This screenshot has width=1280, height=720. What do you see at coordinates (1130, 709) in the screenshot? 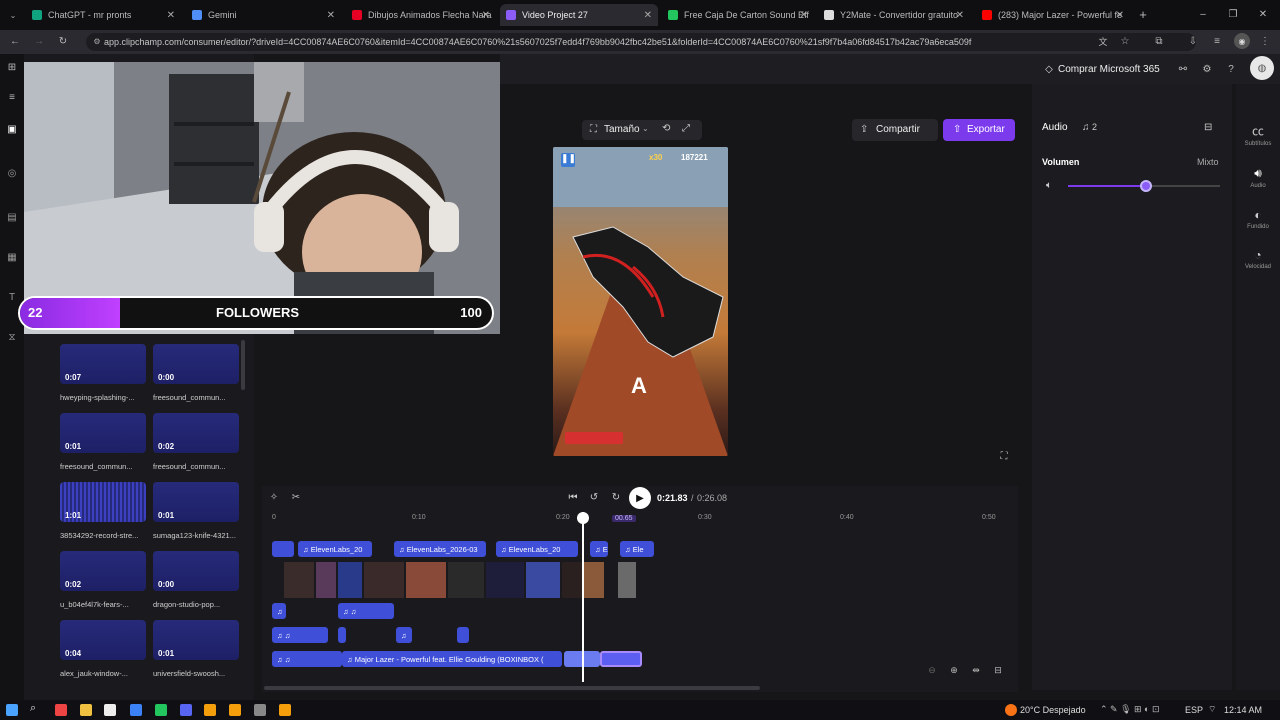
I see `tray-icons: ⌃ ✎ 🎙︎ ⊞ ◐ ⊡` at bounding box center [1130, 709].